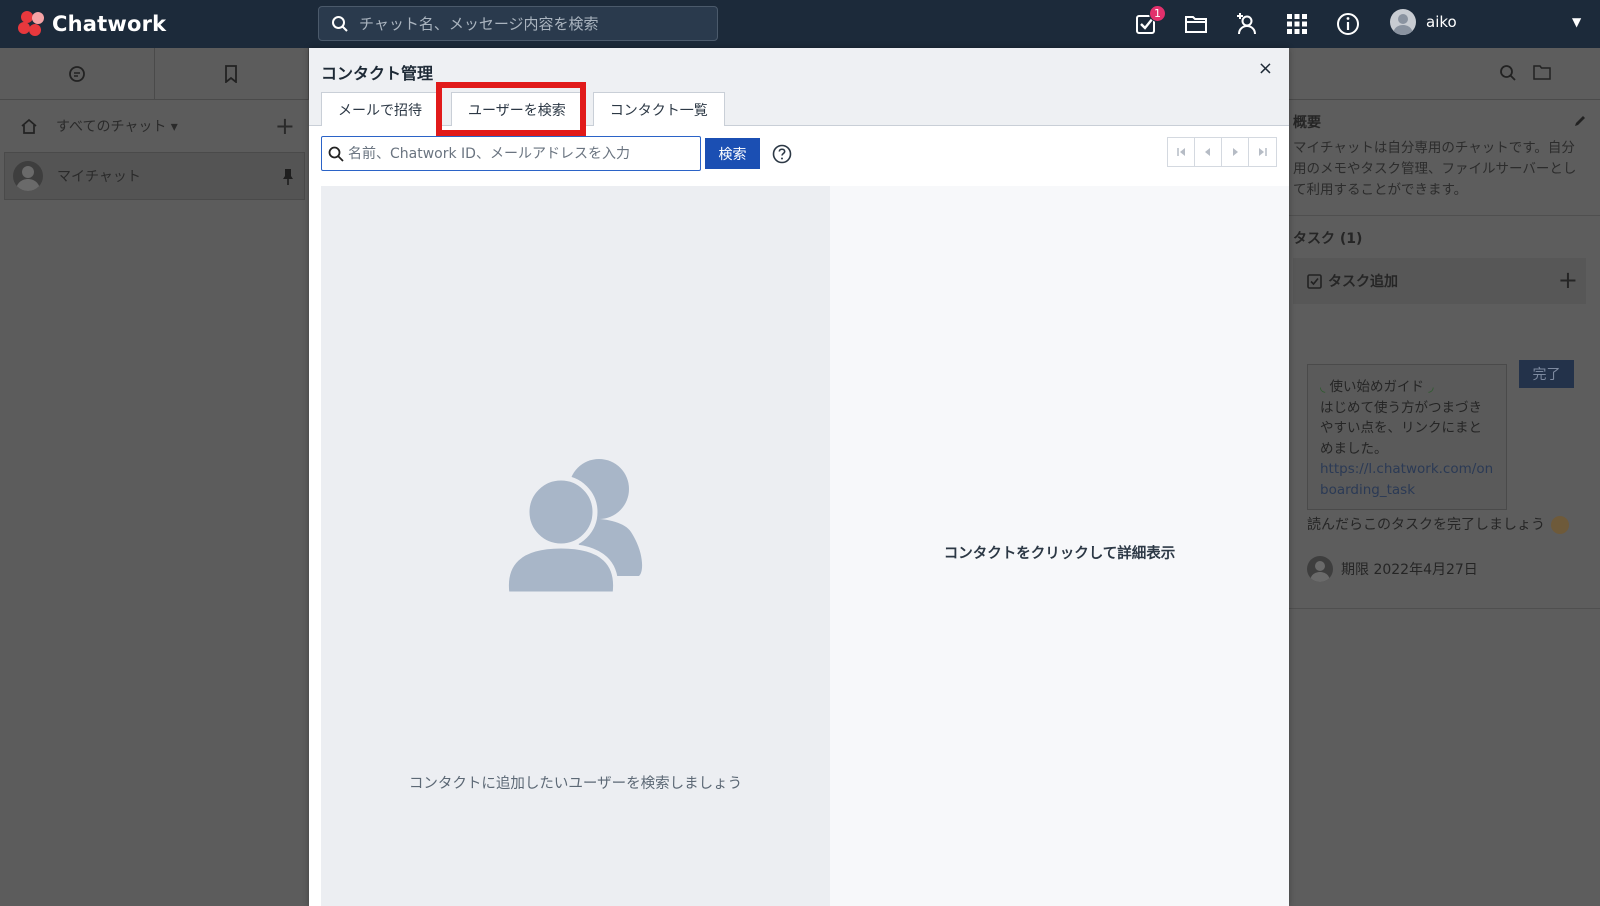 The width and height of the screenshot is (1600, 906). What do you see at coordinates (1423, 22) in the screenshot?
I see `user-menu: aiko` at bounding box center [1423, 22].